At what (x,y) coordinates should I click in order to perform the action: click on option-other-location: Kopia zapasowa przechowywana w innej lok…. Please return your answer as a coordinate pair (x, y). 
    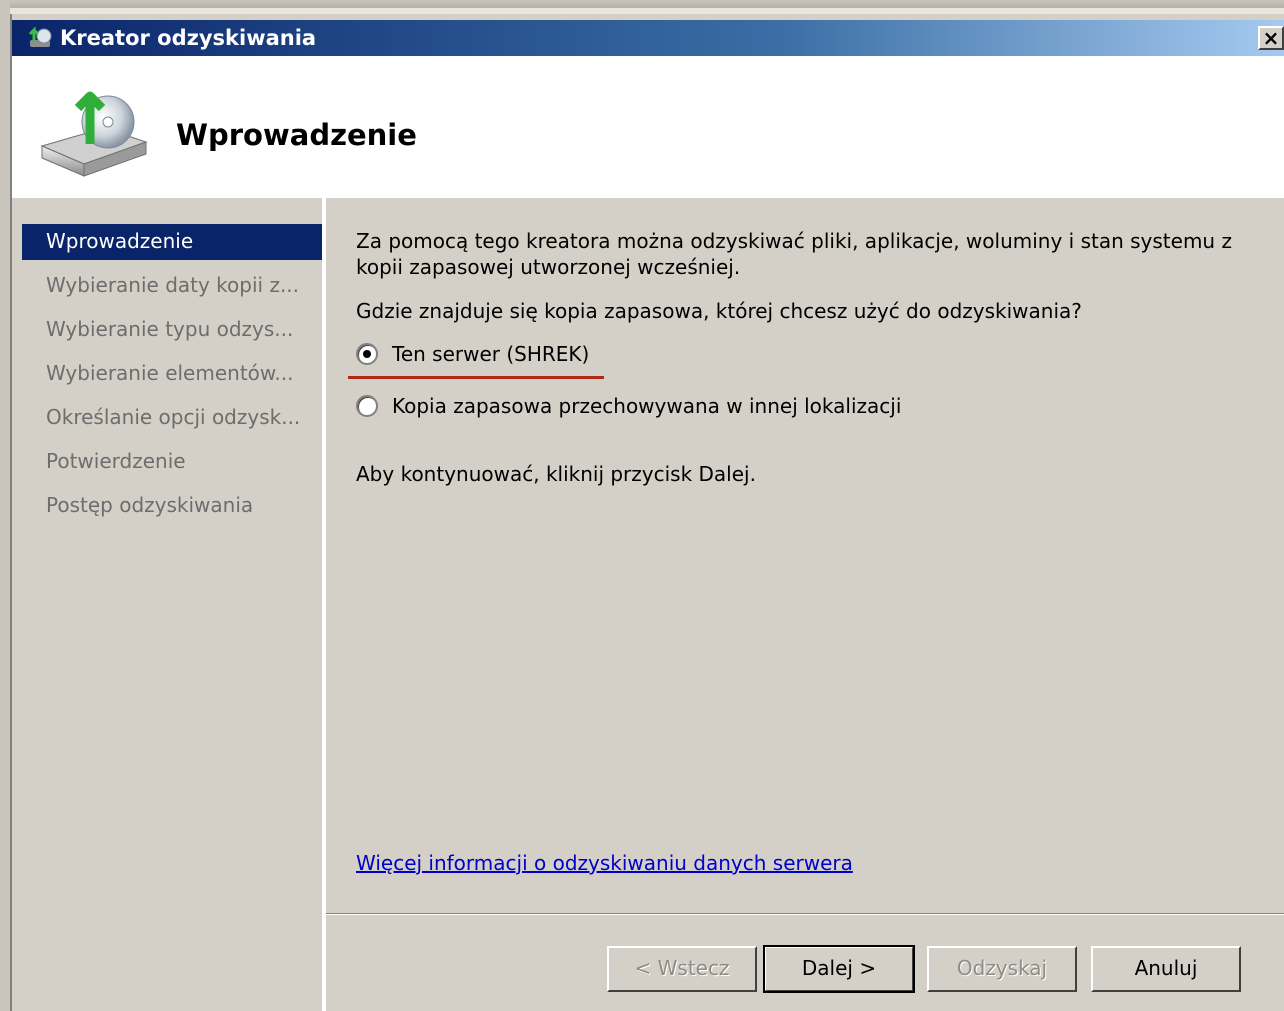
    Looking at the image, I should click on (628, 406).